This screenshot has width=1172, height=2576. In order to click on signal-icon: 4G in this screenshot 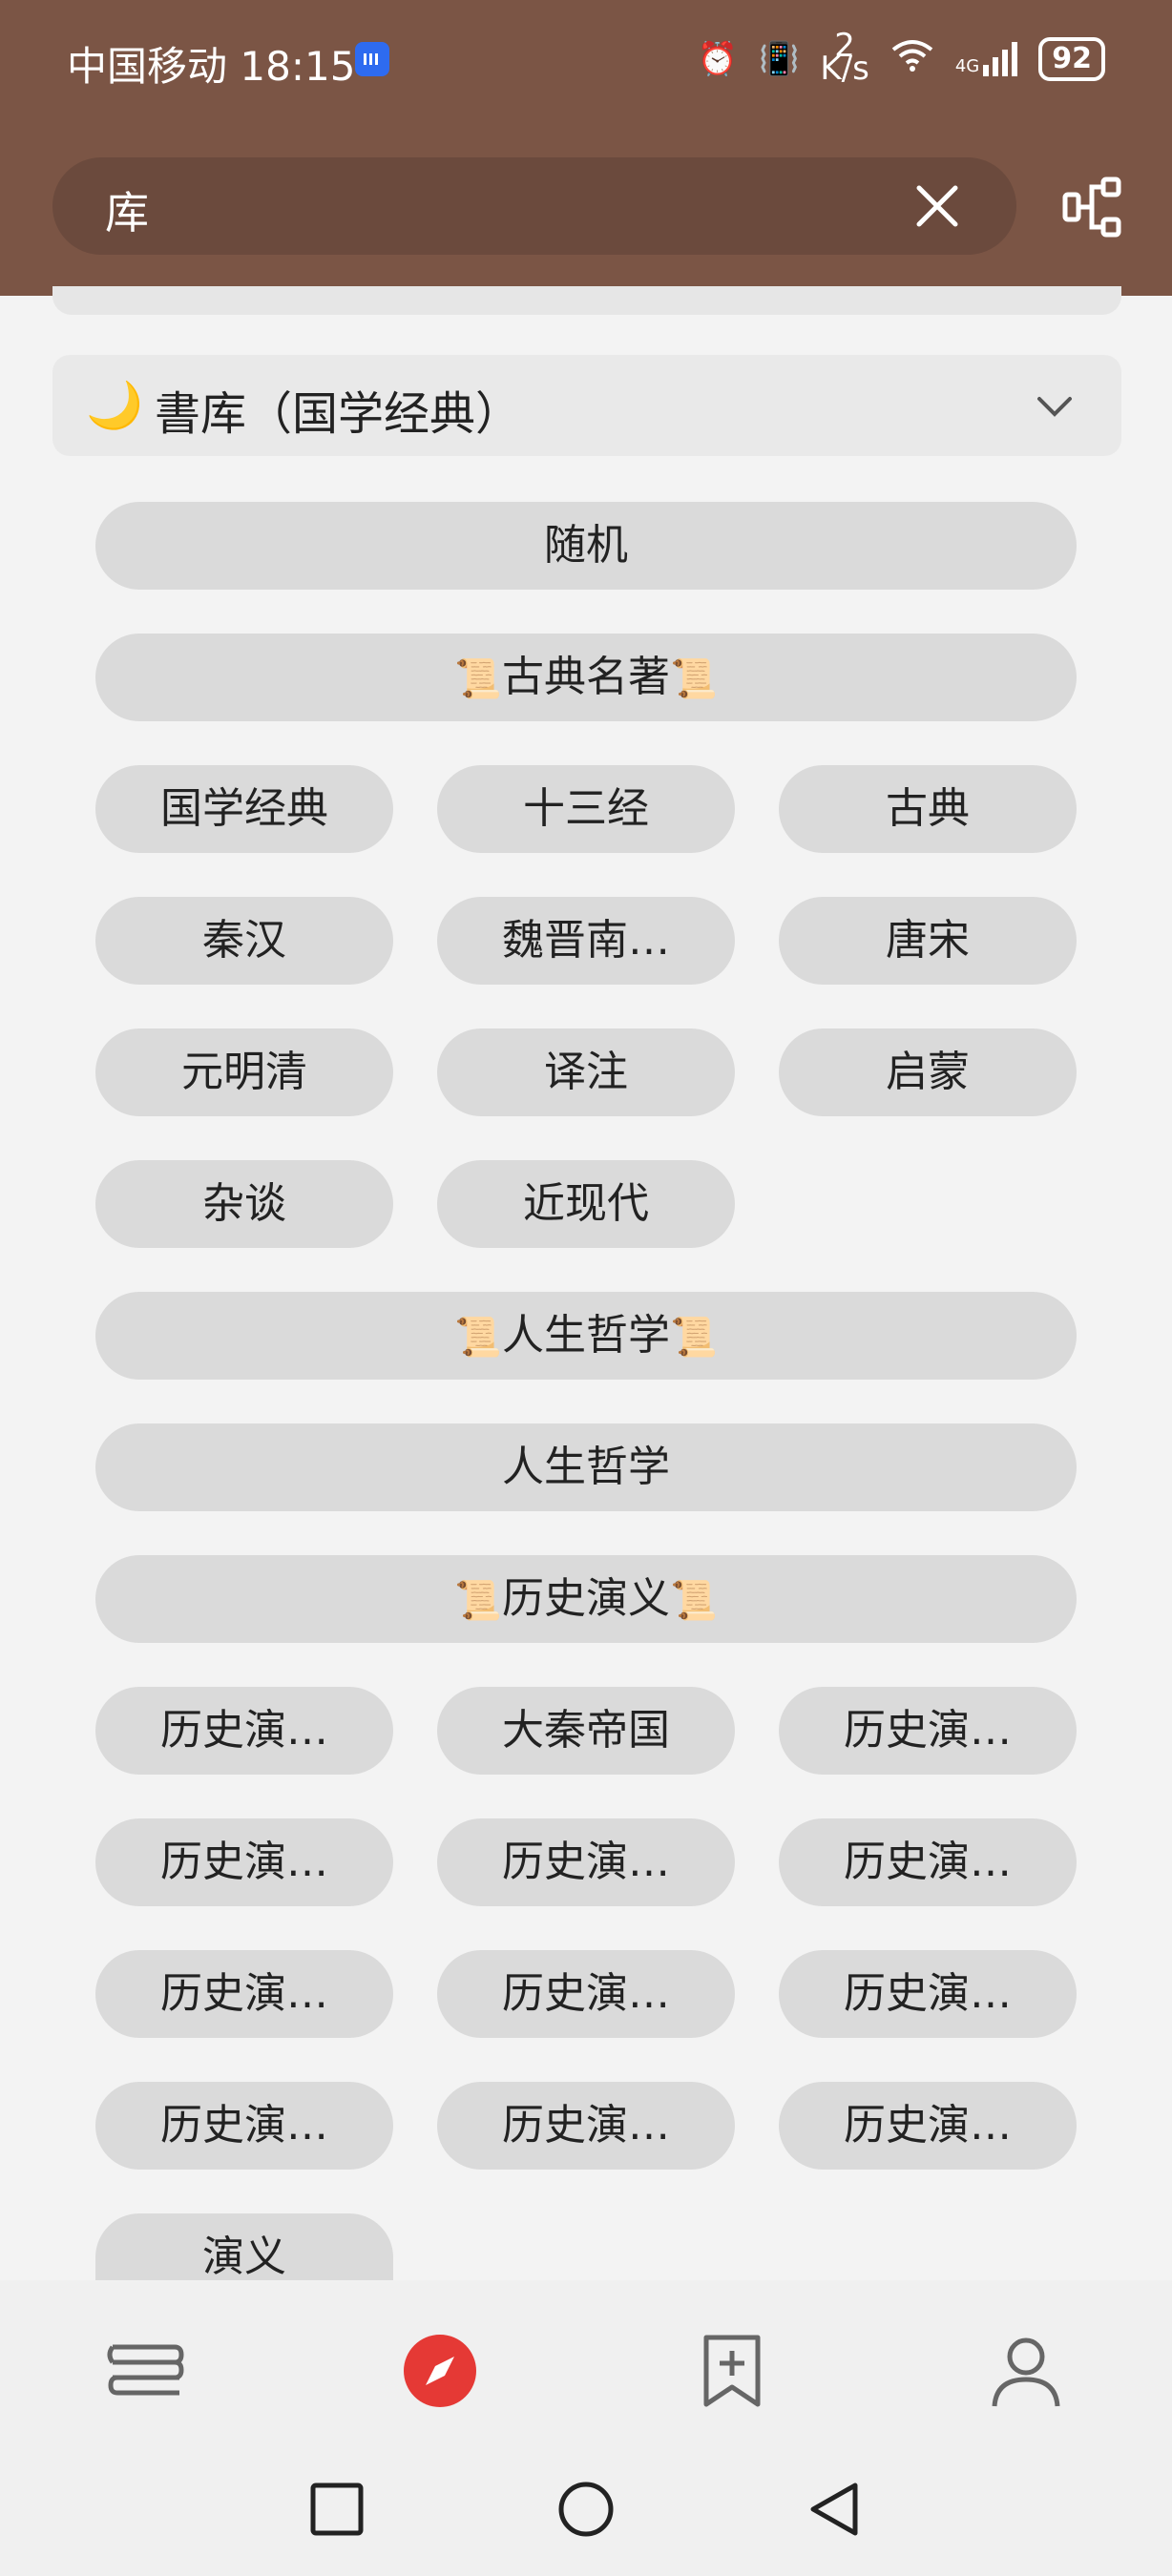, I will do `click(986, 59)`.